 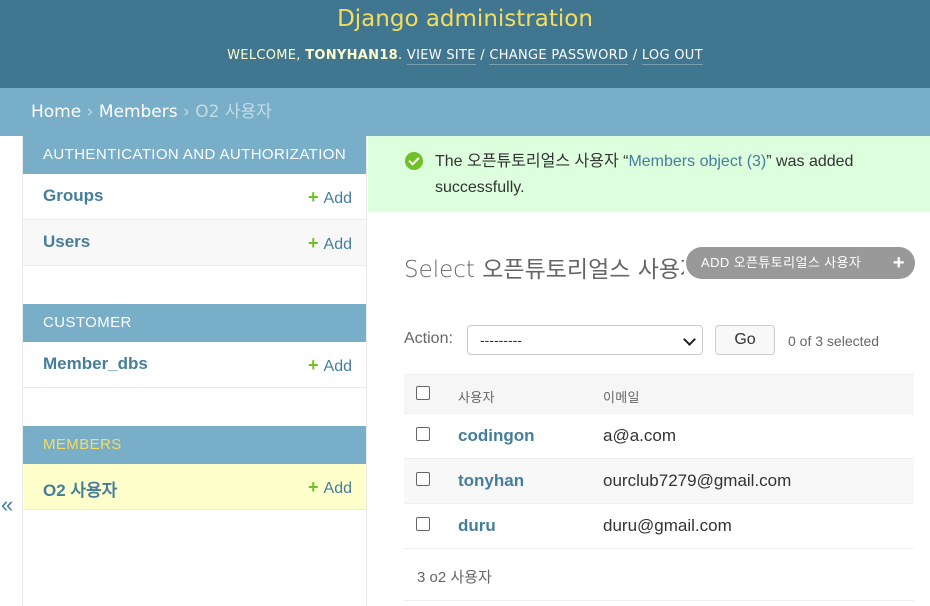 What do you see at coordinates (194, 323) in the screenshot?
I see `module-caption-customer: CUSTOMER` at bounding box center [194, 323].